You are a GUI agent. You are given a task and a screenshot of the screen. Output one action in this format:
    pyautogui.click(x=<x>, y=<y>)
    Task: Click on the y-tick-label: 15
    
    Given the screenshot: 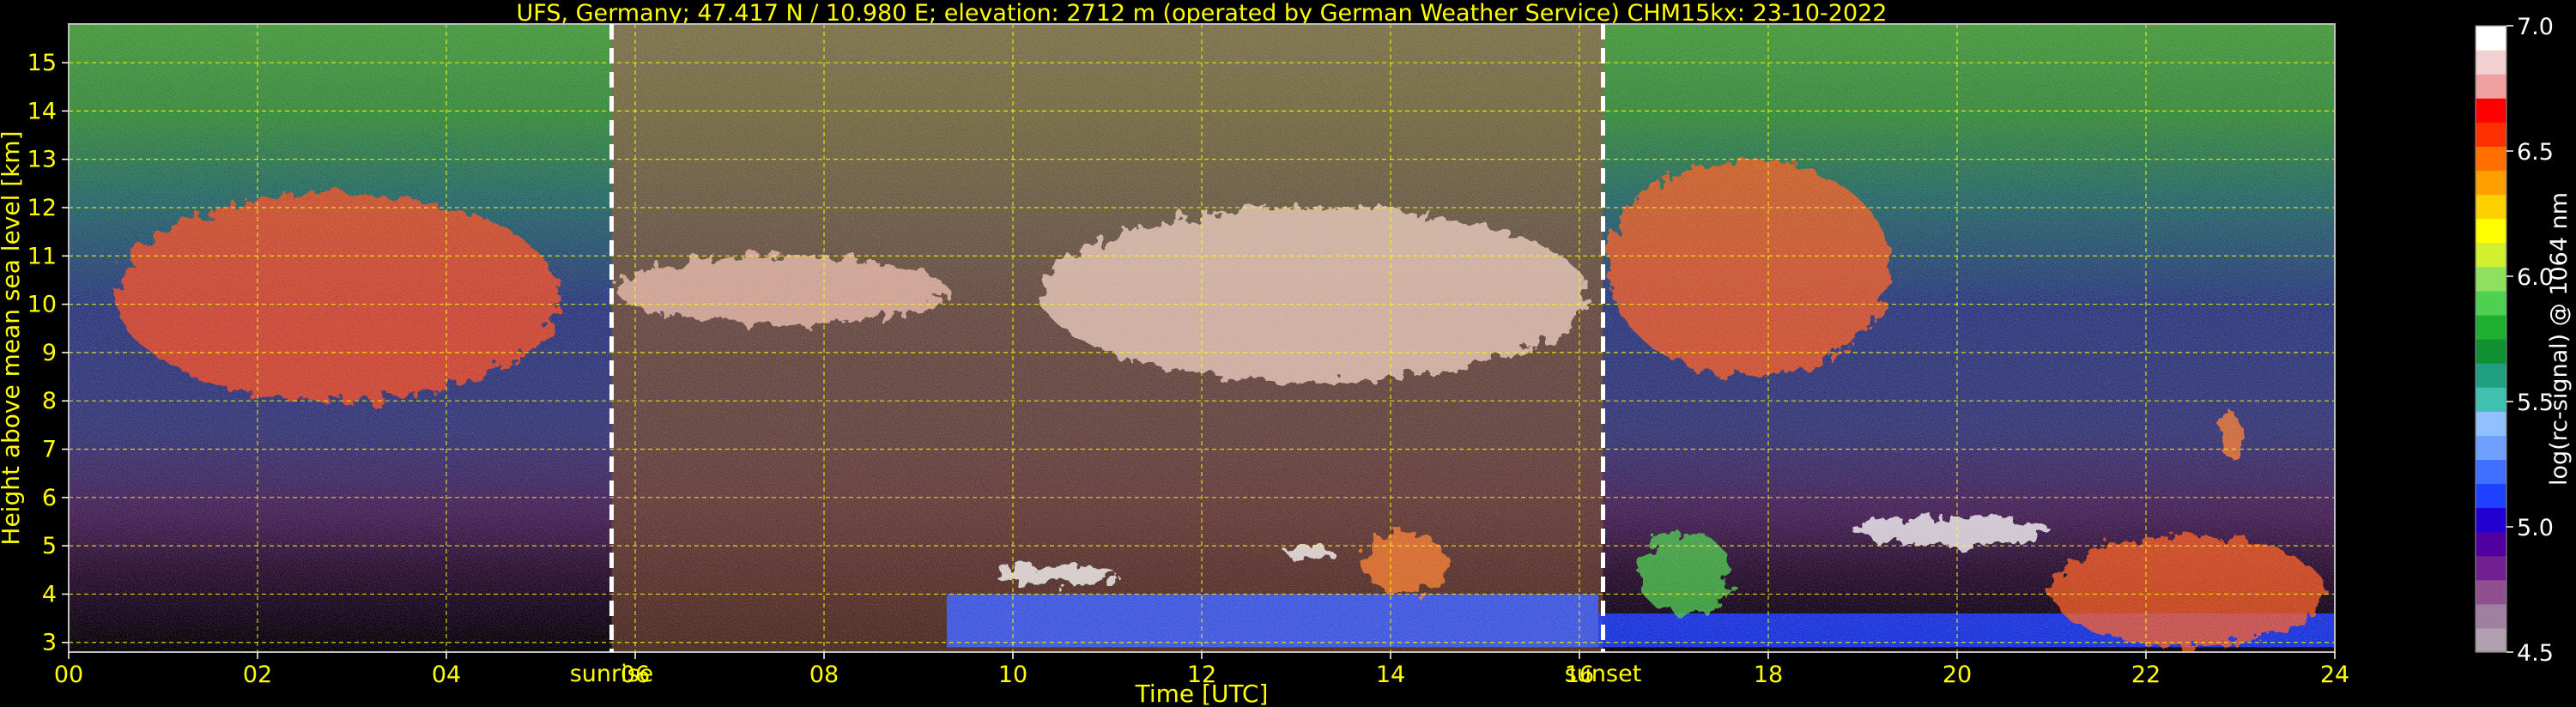 What is the action you would take?
    pyautogui.click(x=42, y=63)
    